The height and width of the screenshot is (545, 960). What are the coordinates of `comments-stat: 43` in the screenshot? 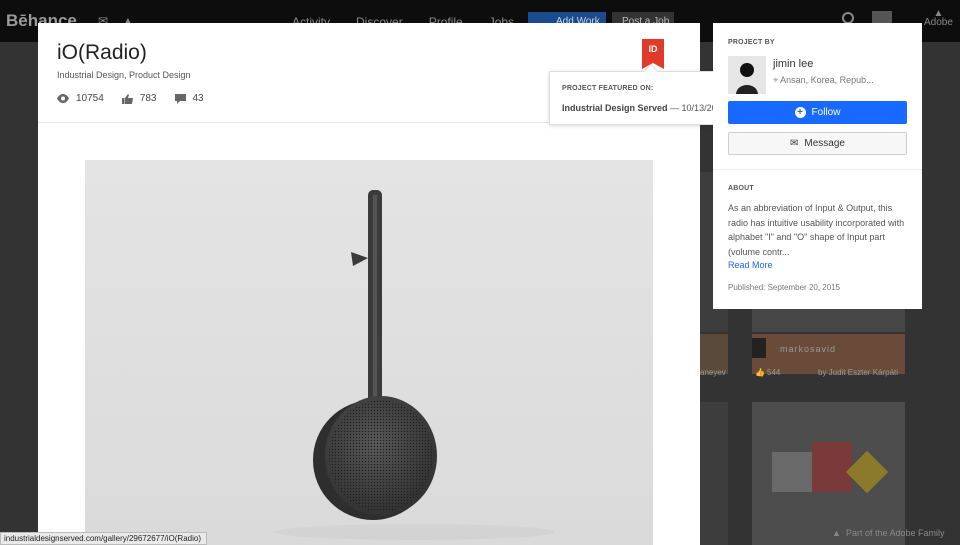 It's located at (189, 98).